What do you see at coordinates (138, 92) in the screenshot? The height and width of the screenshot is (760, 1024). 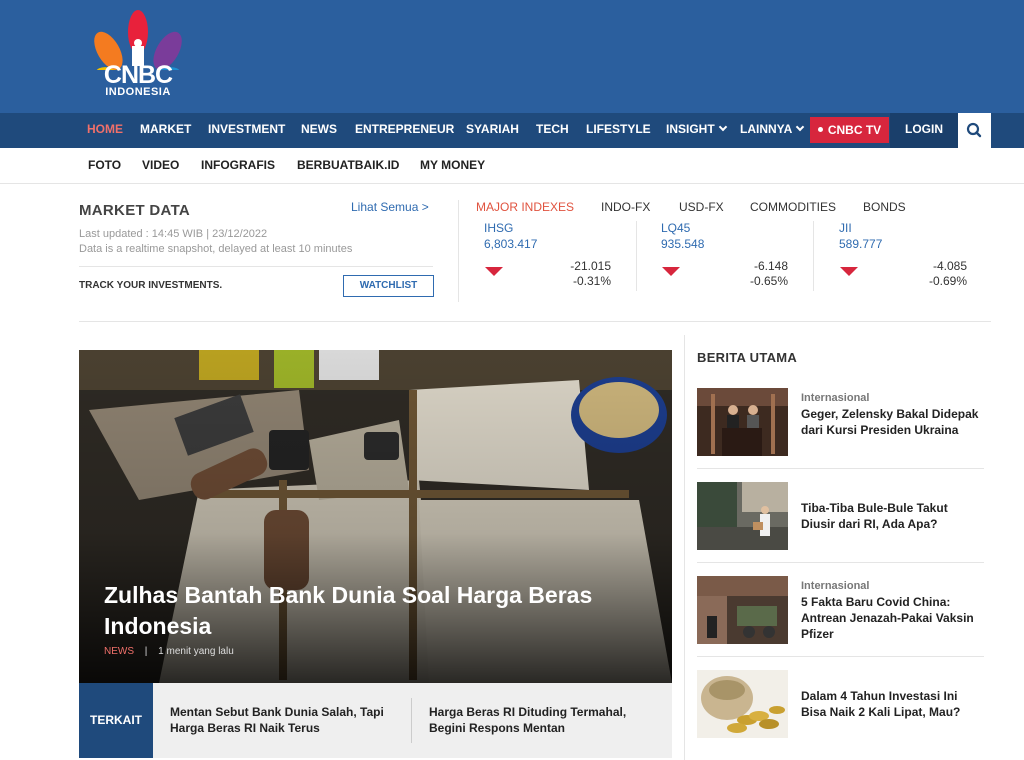 I see `logo-subtext: INDONESIA` at bounding box center [138, 92].